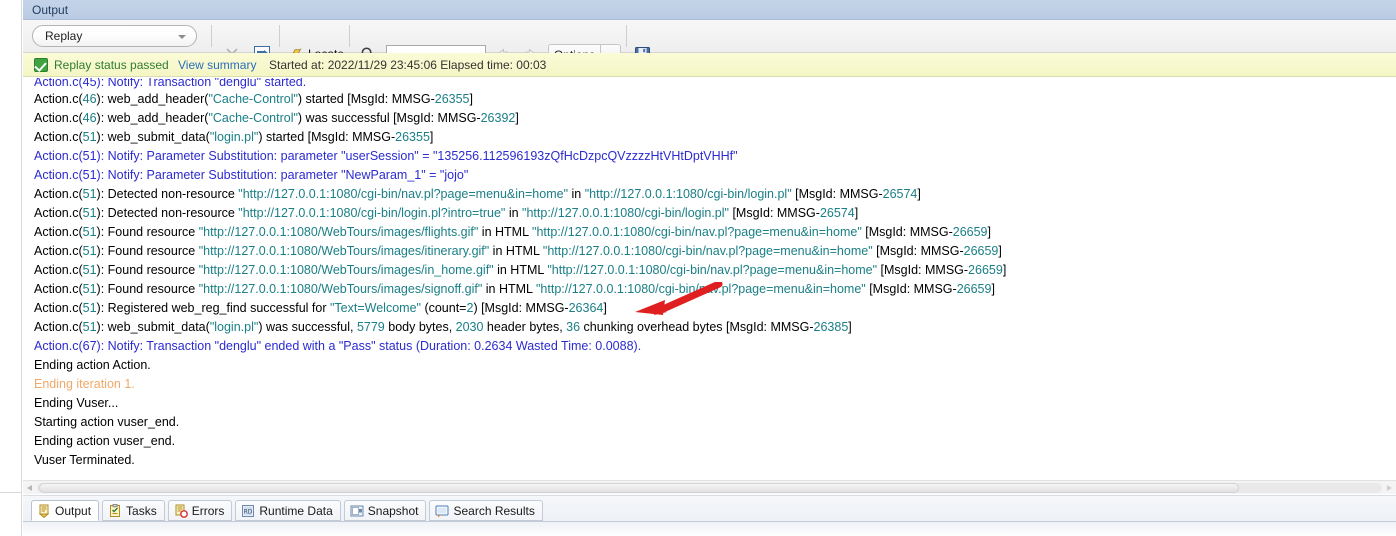 Image resolution: width=1396 pixels, height=536 pixels. Describe the element at coordinates (152, 99) in the screenshot. I see `log-segment: ): web_add_header(` at that location.